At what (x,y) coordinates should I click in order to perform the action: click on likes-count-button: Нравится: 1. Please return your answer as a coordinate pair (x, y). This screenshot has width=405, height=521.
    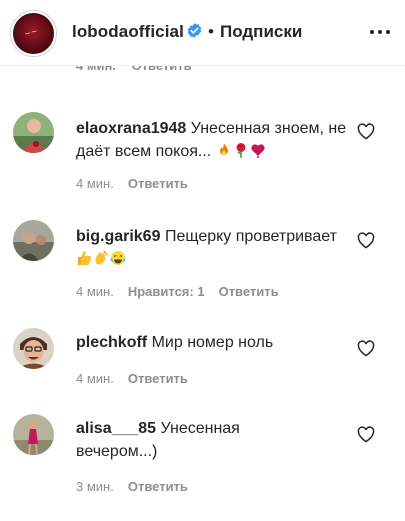
    Looking at the image, I should click on (166, 291).